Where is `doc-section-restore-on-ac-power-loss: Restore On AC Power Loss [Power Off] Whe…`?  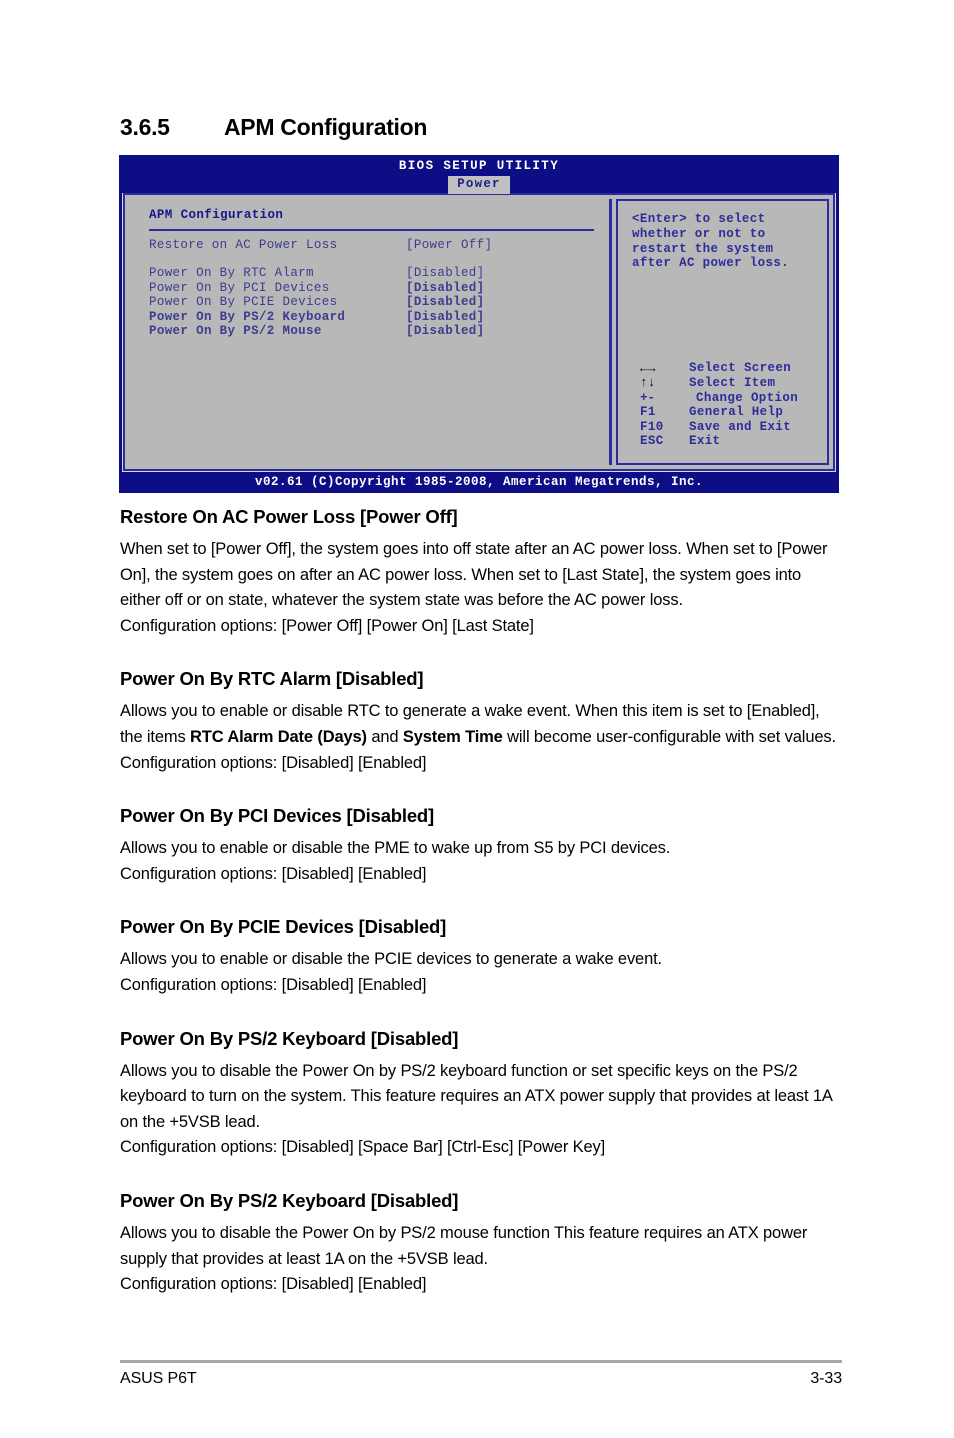
doc-section-restore-on-ac-power-loss: Restore On AC Power Loss [Power Off] Whe… is located at coordinates (481, 572).